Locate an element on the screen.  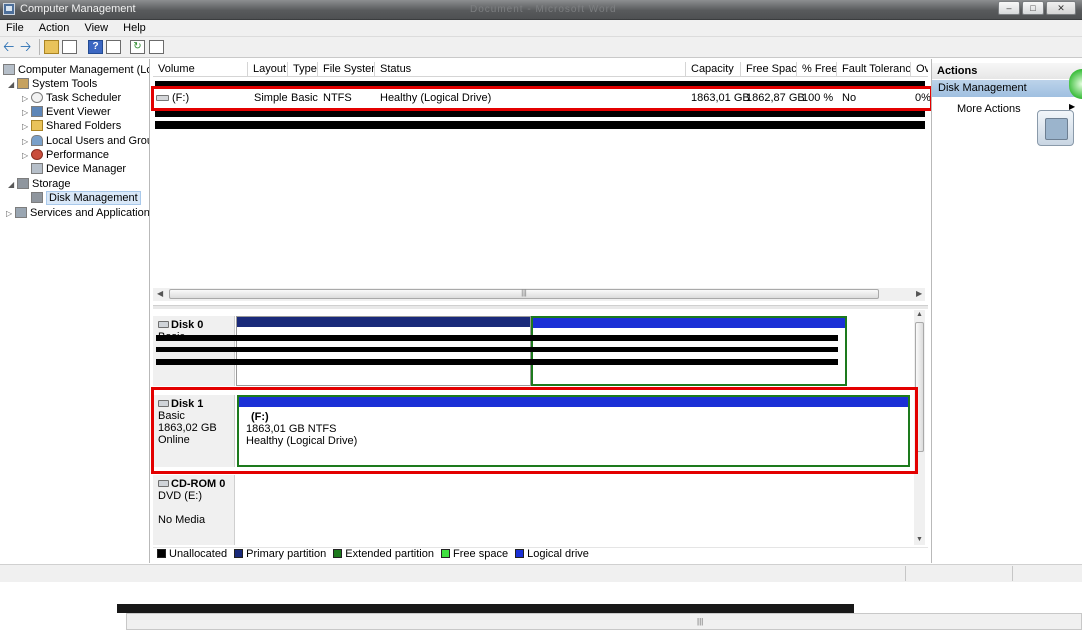
menu-action: Action is located at coordinates (54, 28).